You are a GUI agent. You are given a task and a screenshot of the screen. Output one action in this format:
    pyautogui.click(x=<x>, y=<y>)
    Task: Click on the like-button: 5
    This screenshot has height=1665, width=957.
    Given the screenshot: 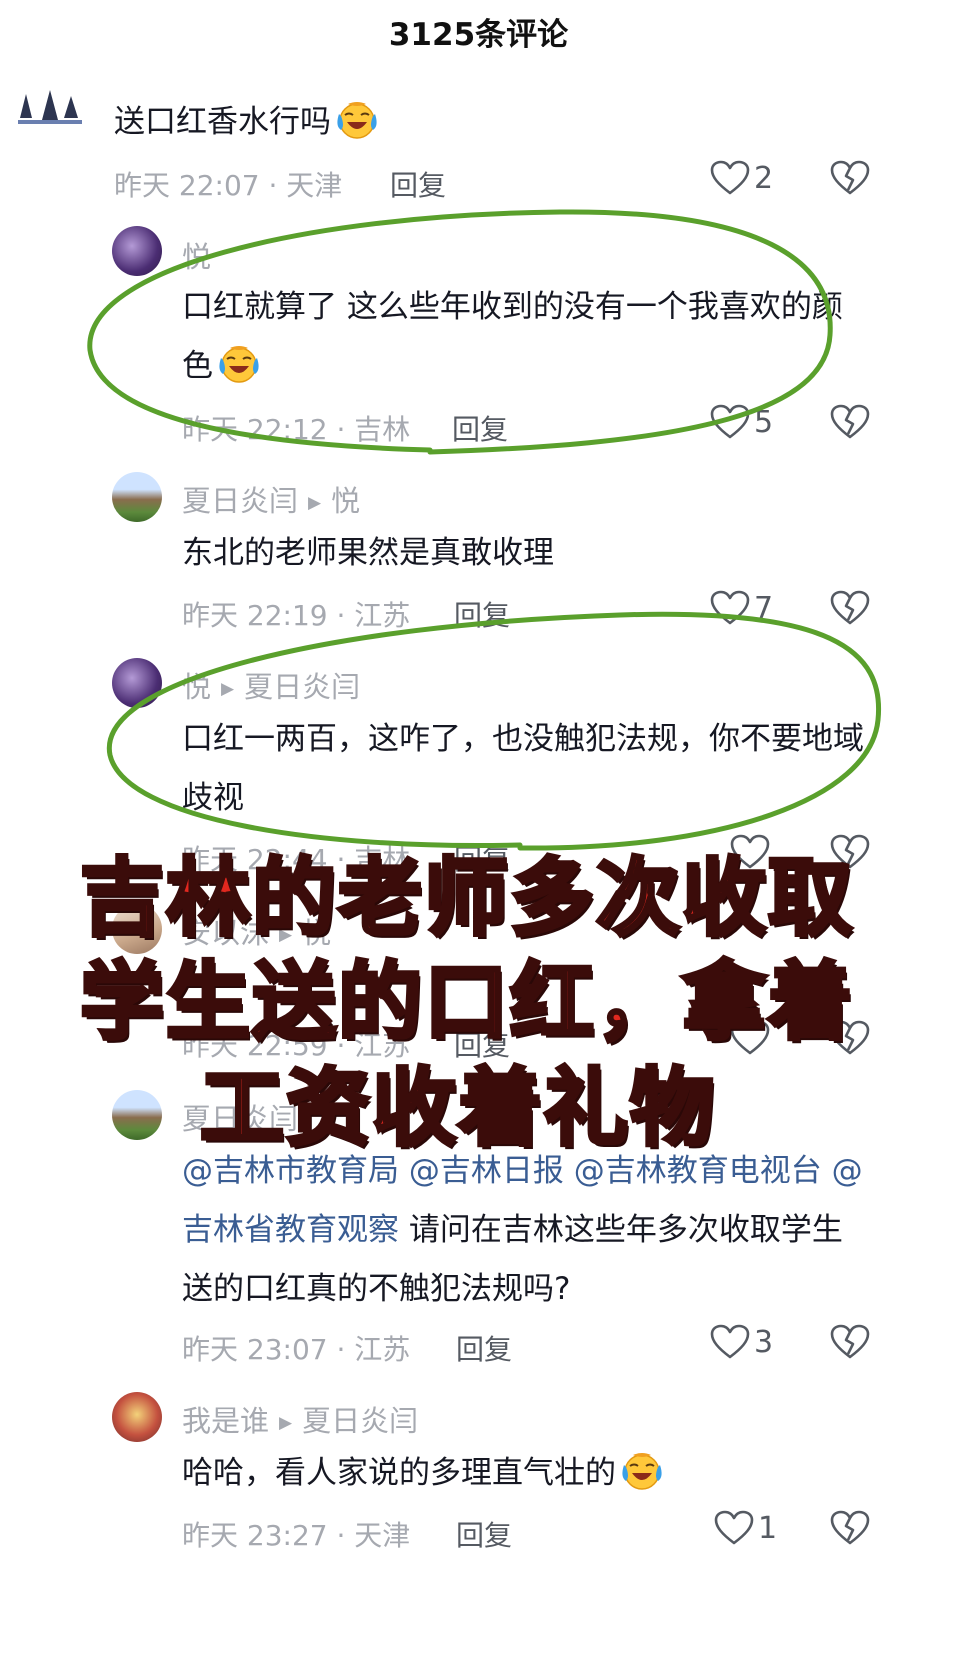 What is the action you would take?
    pyautogui.click(x=741, y=424)
    